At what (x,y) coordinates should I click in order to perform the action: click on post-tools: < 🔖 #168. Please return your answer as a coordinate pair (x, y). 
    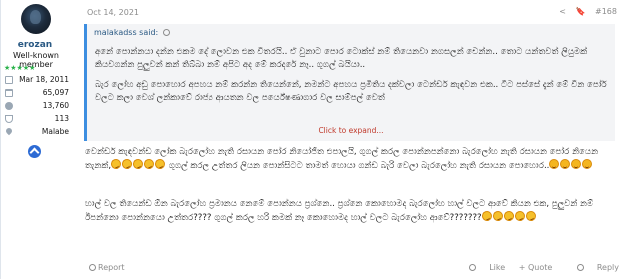
    Looking at the image, I should click on (584, 11).